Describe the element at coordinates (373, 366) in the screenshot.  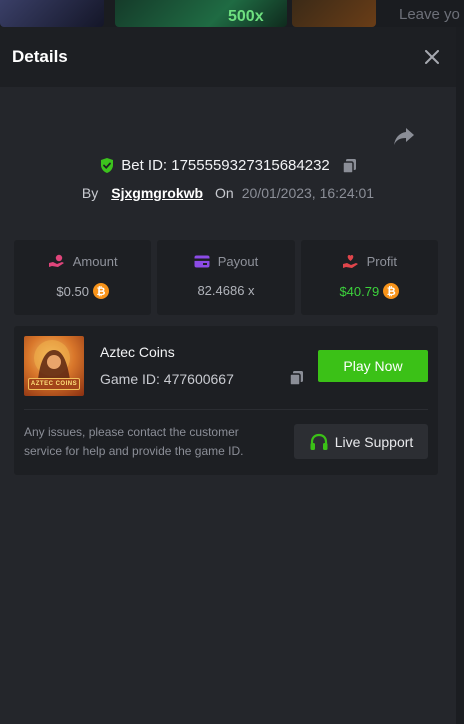
I see `play-now-button: Play Now` at that location.